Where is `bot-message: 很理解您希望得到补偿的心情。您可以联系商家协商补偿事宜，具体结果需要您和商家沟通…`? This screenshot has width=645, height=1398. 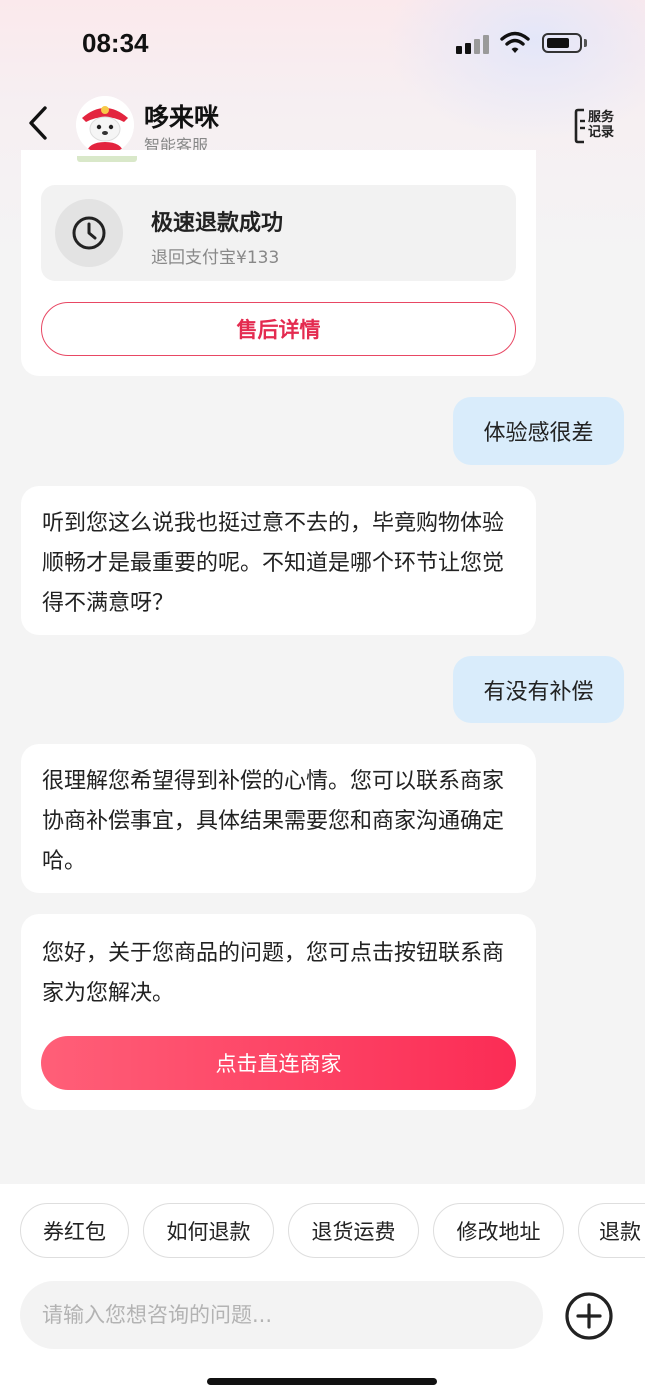 bot-message: 很理解您希望得到补偿的心情。您可以联系商家协商补偿事宜，具体结果需要您和商家沟通… is located at coordinates (278, 818).